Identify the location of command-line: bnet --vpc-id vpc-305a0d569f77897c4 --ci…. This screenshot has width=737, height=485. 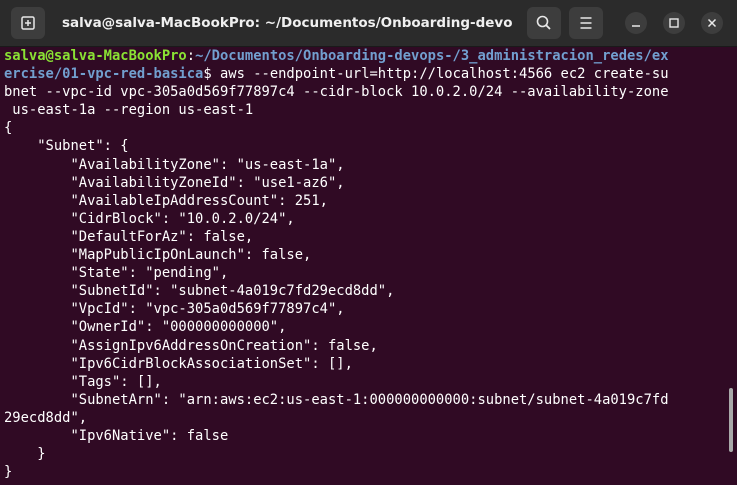
(336, 92).